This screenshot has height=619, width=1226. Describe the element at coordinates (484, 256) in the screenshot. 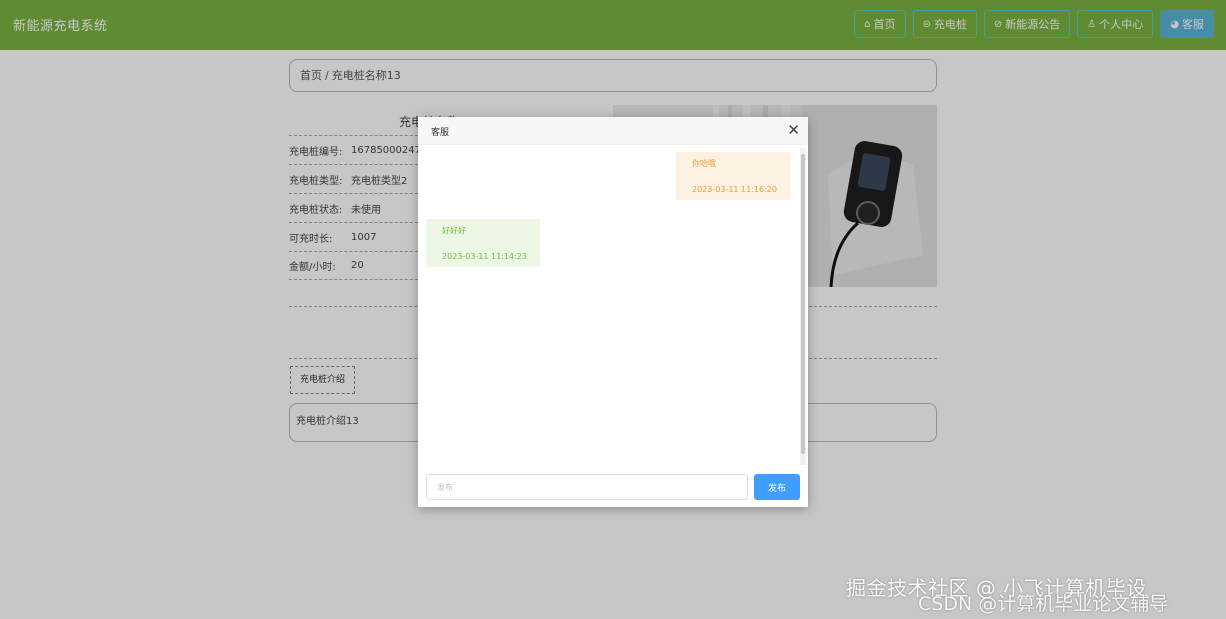

I see `message-time: 2023-03-11 11:14:23` at that location.